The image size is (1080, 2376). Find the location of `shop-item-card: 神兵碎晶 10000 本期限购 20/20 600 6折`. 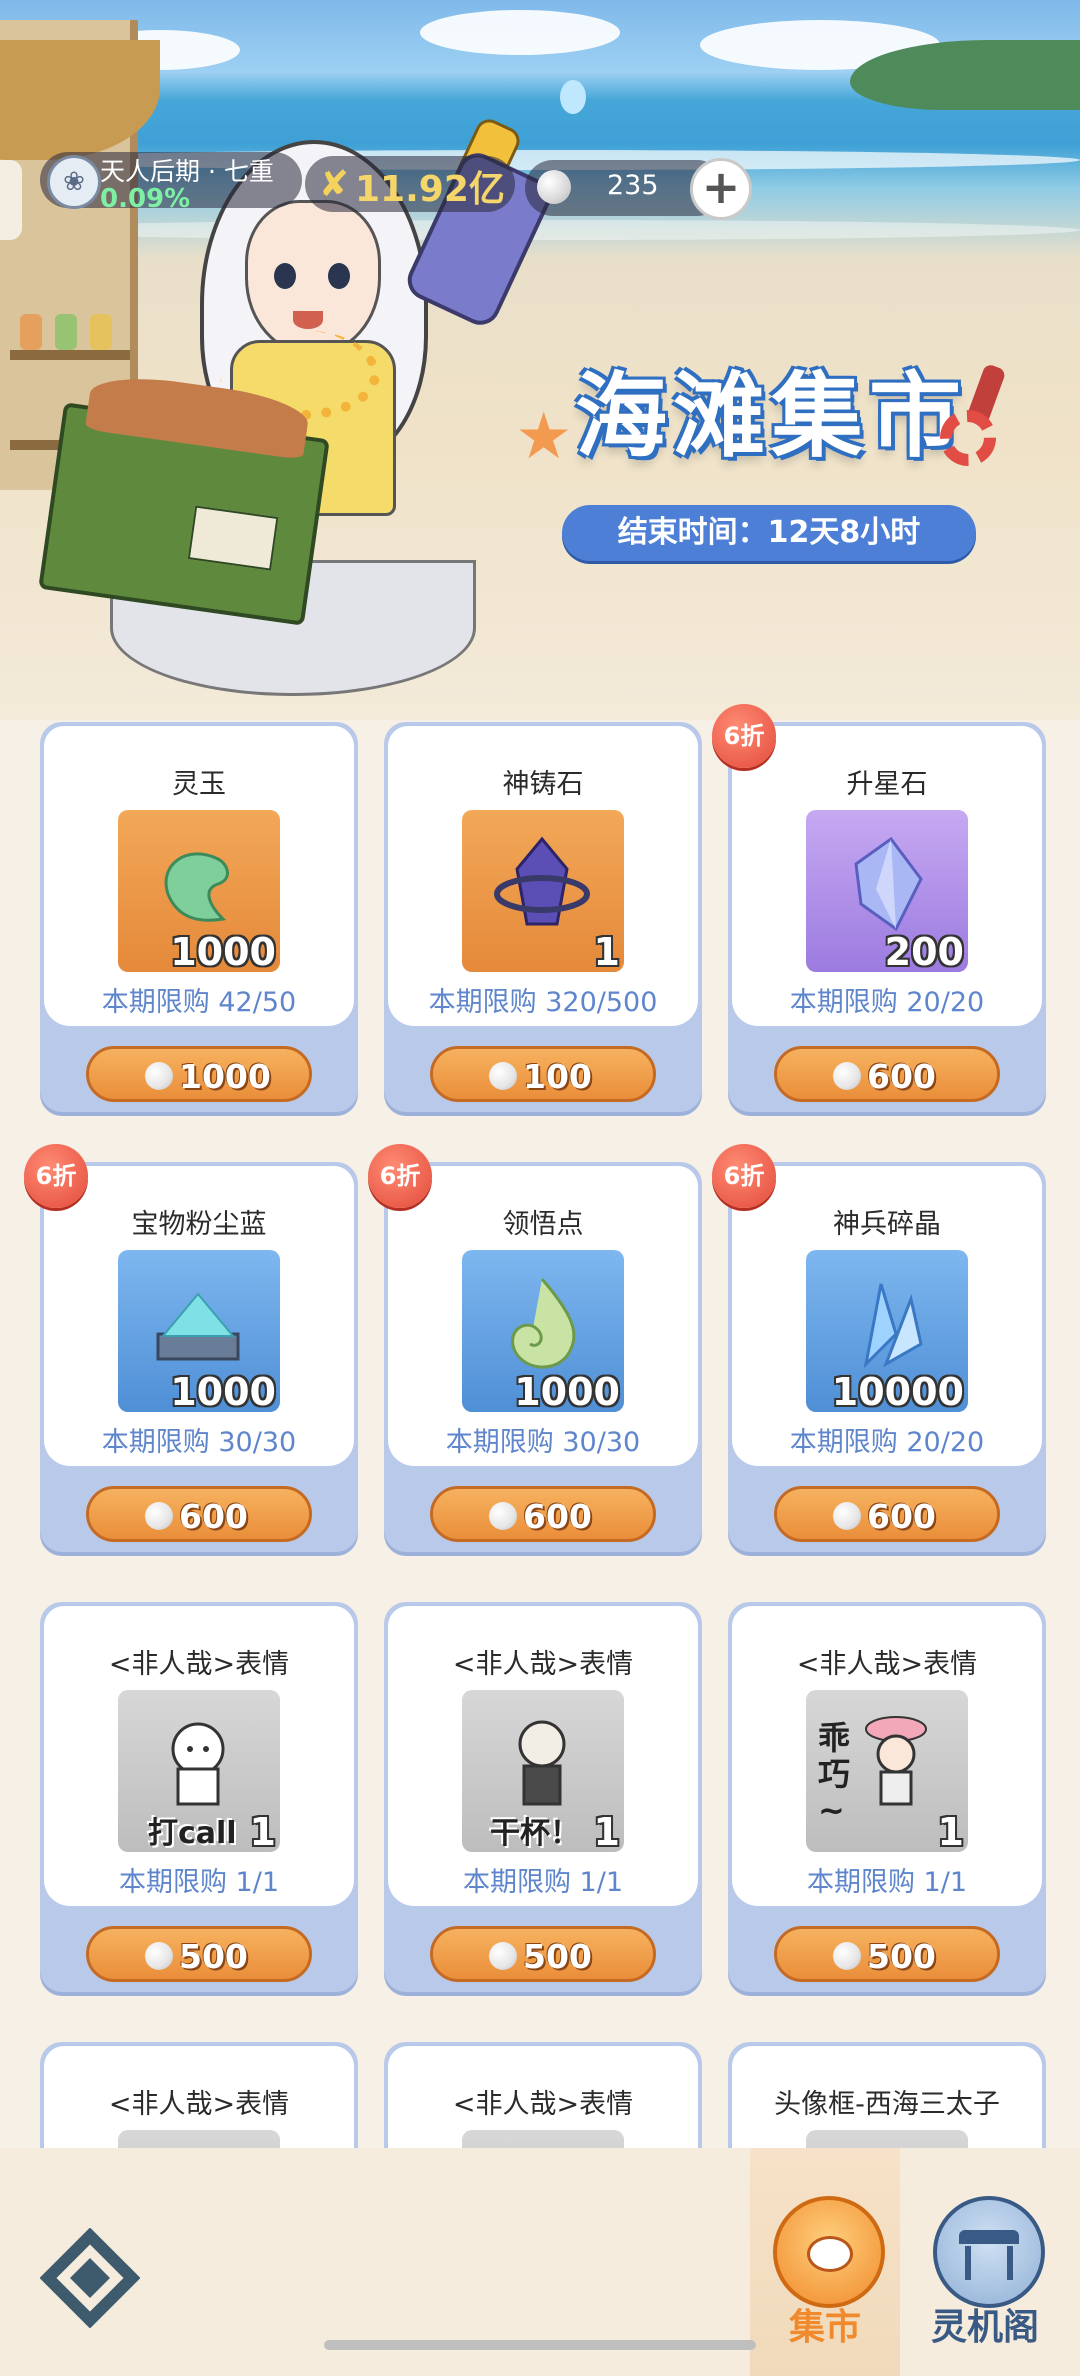

shop-item-card: 神兵碎晶 10000 本期限购 20/20 600 6折 is located at coordinates (879, 1348).